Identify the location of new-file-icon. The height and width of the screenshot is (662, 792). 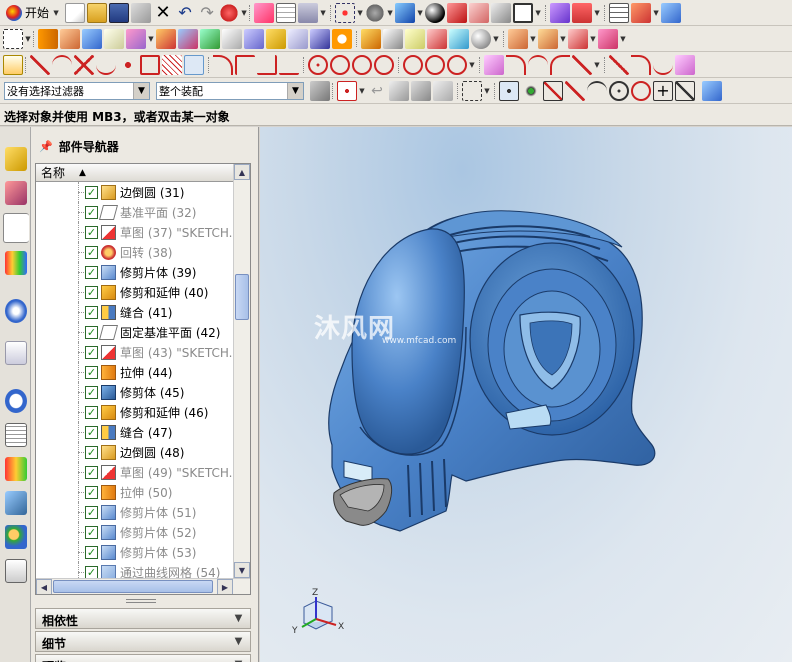
(75, 12).